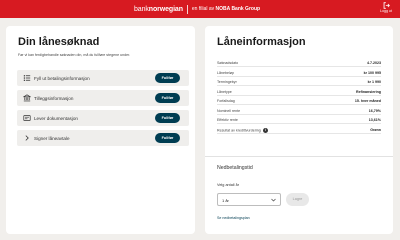 The image size is (400, 240). I want to click on info-label: Forfallsdag, so click(226, 101).